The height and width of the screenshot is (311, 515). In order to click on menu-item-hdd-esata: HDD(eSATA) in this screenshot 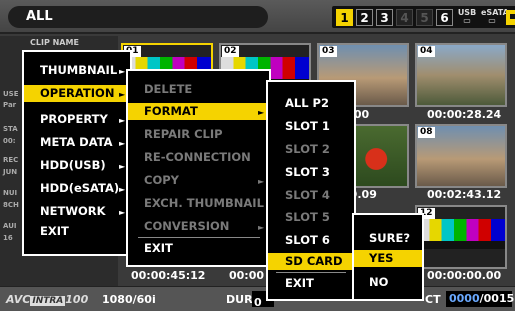, I will do `click(79, 188)`.